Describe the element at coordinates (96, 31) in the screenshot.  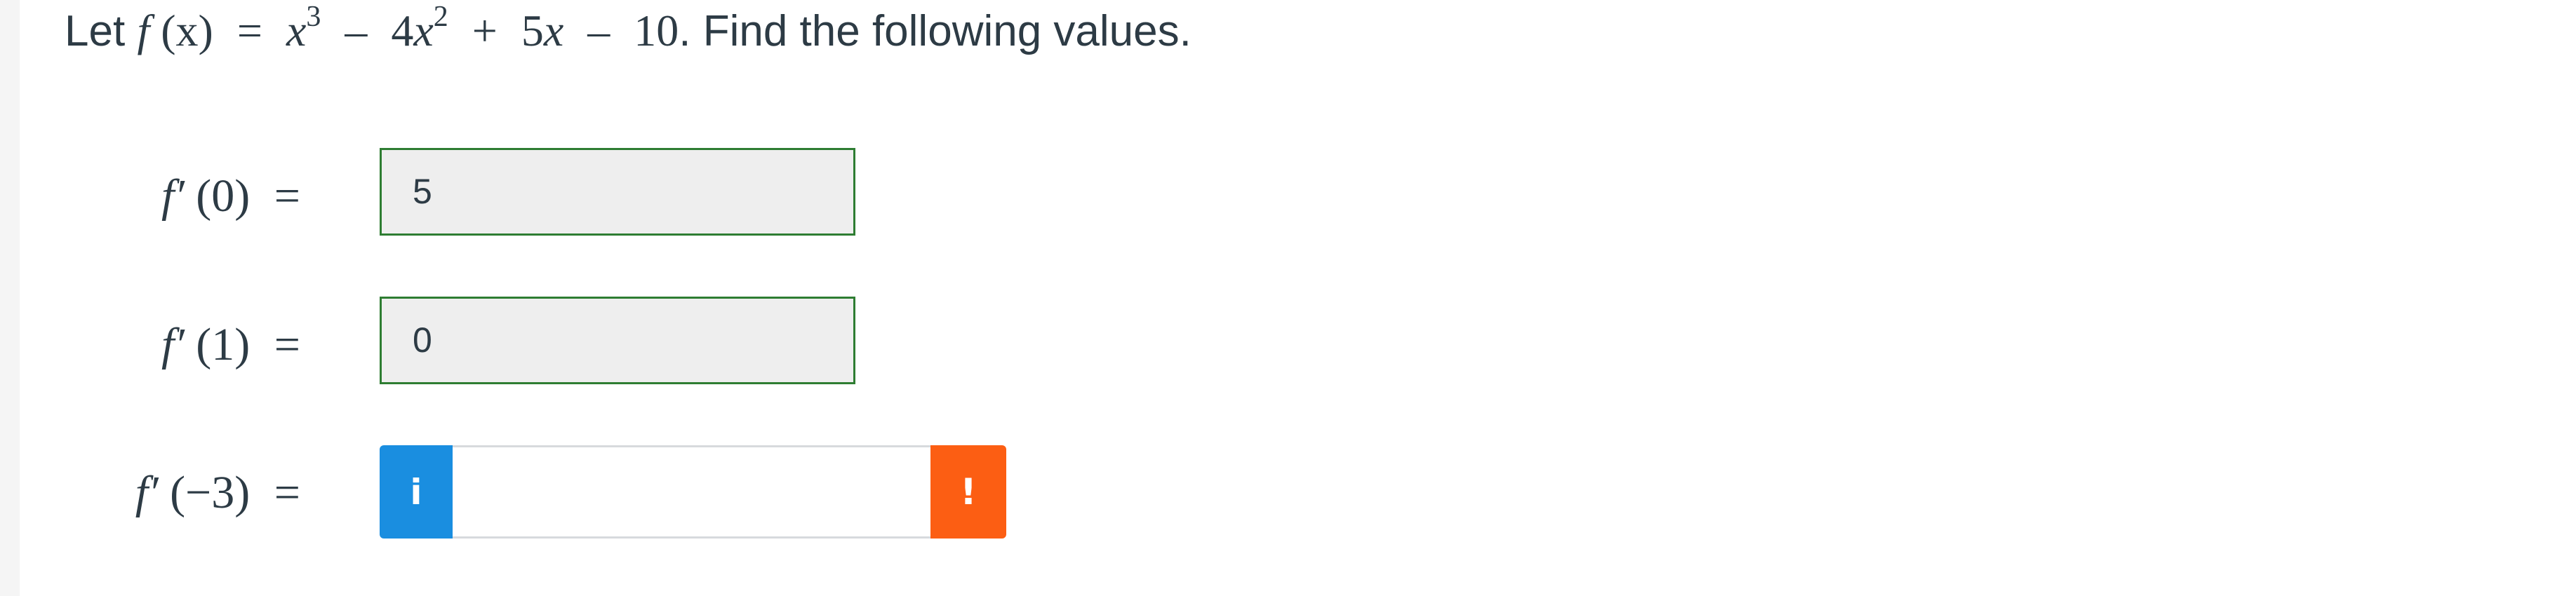
I see `question-intro: Let` at that location.